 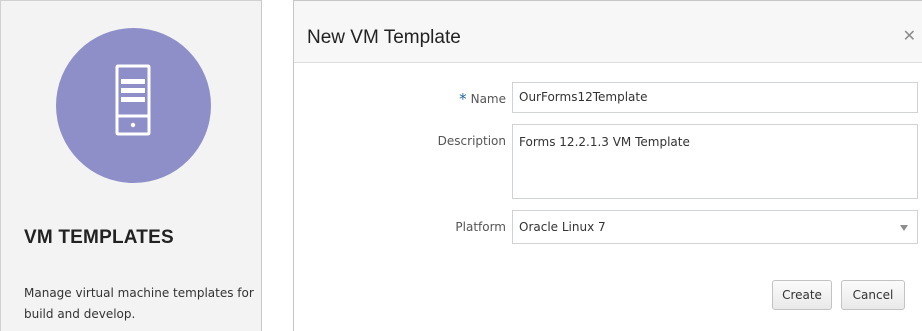 I want to click on card-title: VM TEMPLATES, so click(x=99, y=237).